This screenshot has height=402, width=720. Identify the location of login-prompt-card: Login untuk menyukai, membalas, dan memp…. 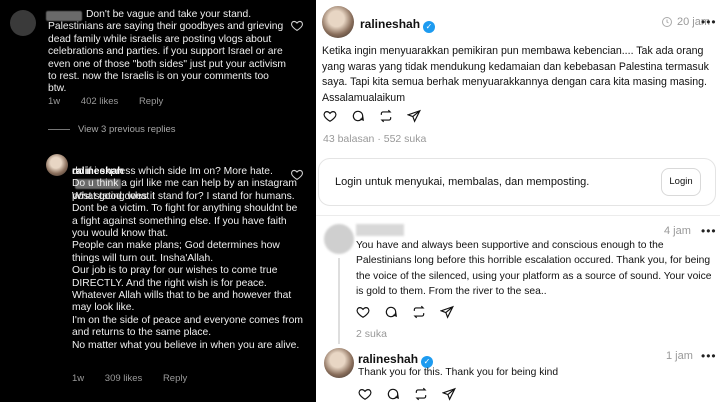
(517, 182).